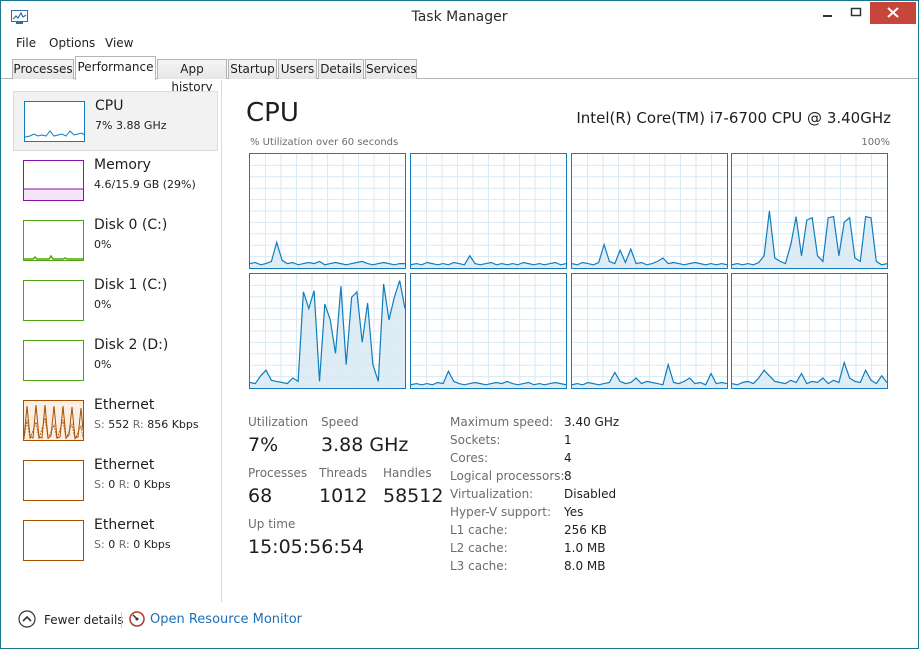  I want to click on sidebar-item-ethernet-2: Ethernet S: 0 R: 0 Kbps, so click(115, 481).